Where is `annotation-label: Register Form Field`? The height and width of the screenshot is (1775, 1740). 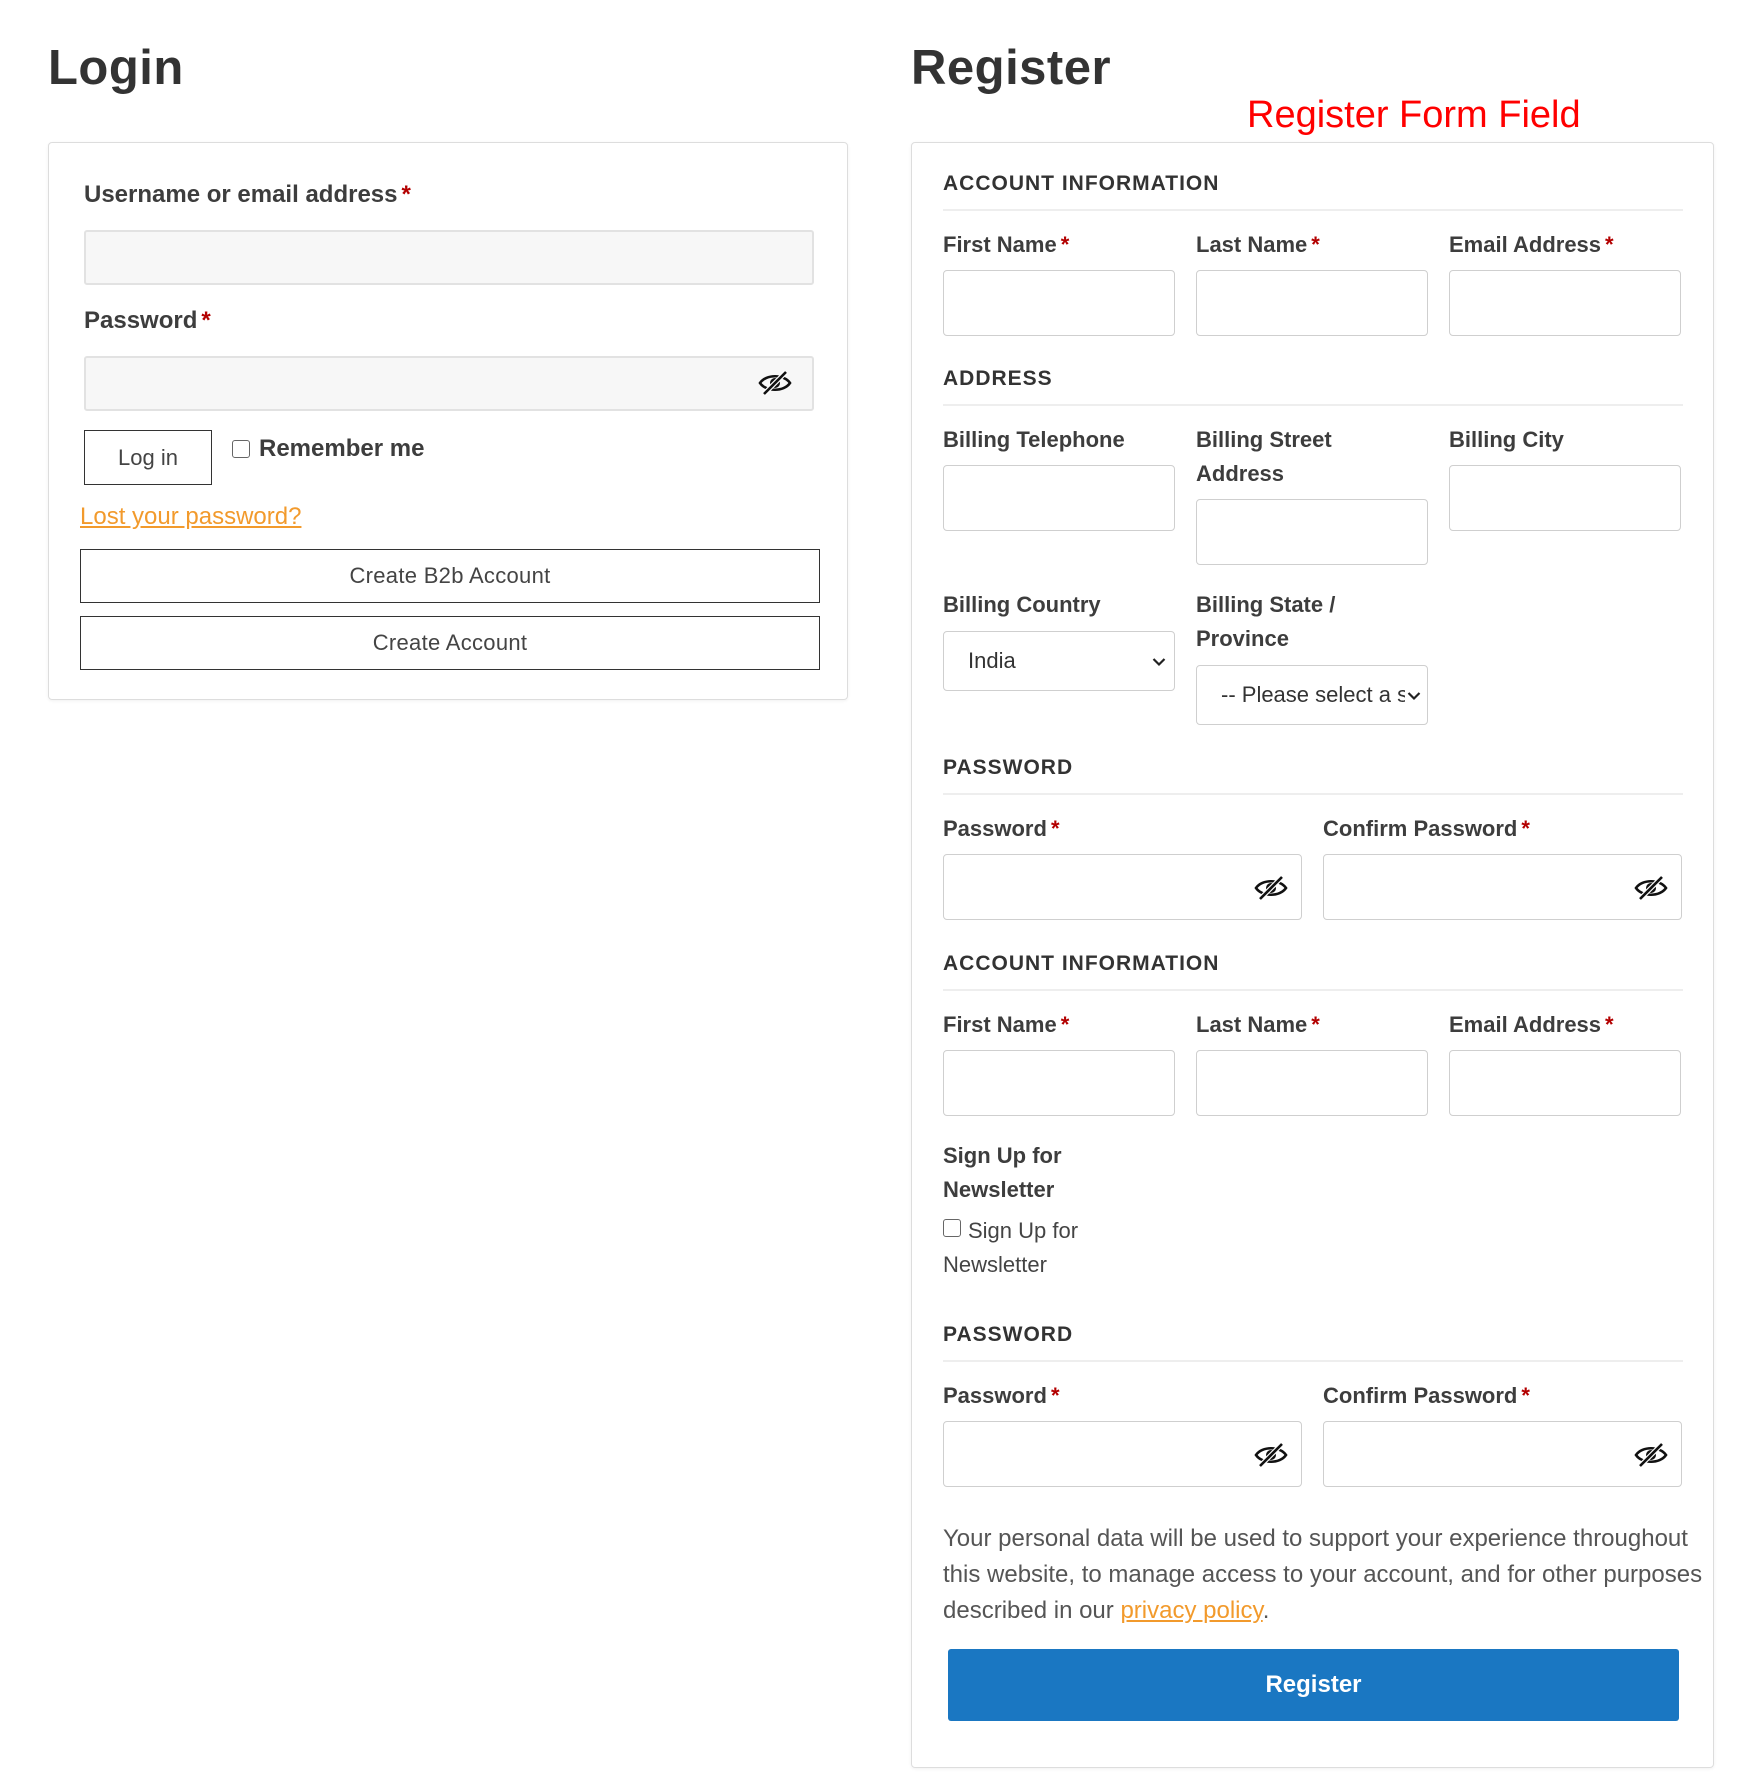
annotation-label: Register Form Field is located at coordinates (1414, 115).